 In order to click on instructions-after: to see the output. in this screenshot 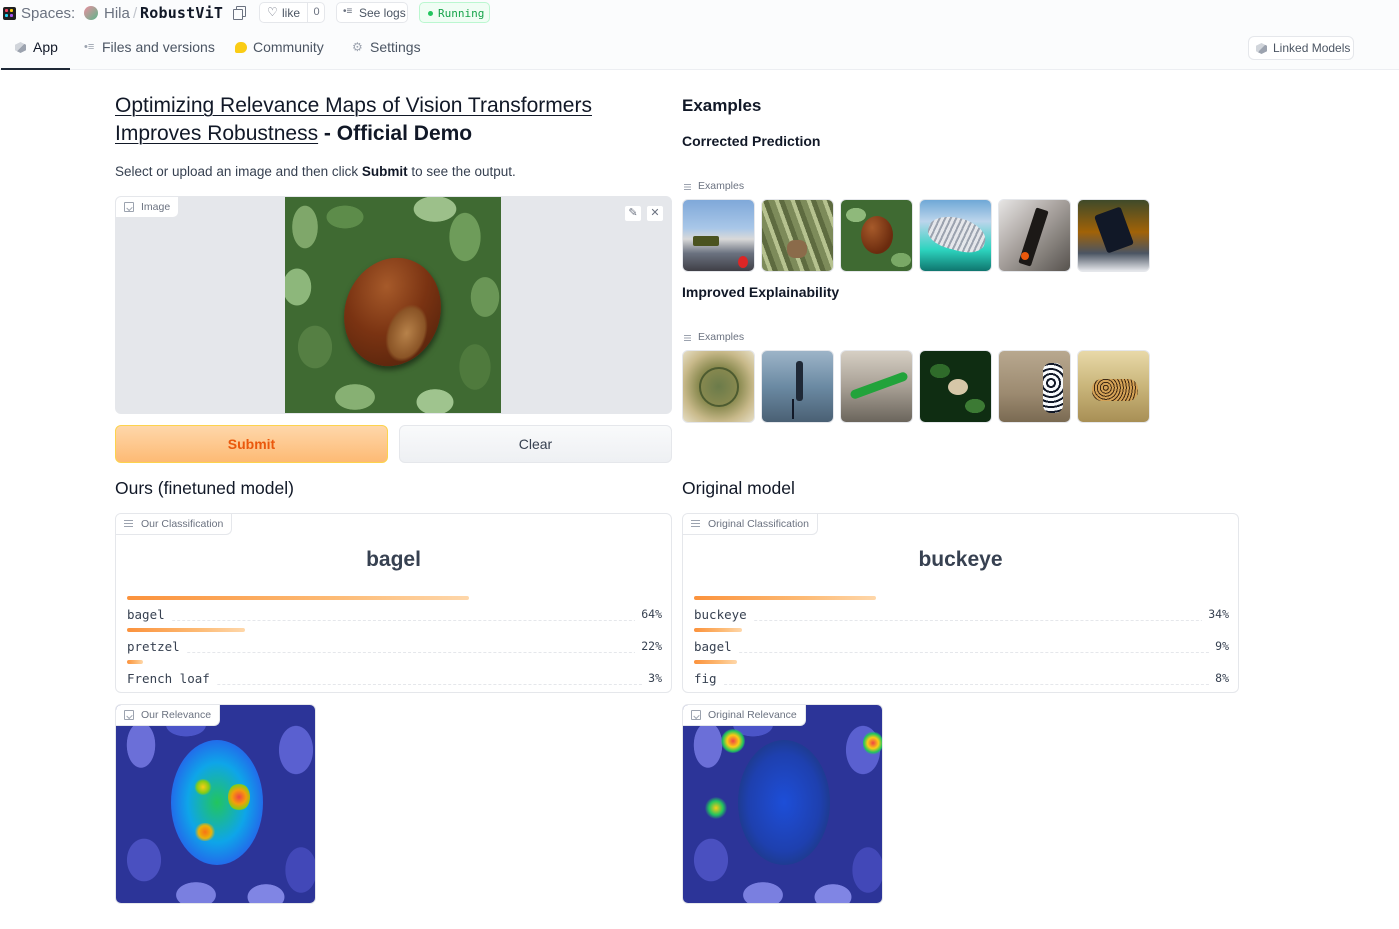, I will do `click(461, 171)`.